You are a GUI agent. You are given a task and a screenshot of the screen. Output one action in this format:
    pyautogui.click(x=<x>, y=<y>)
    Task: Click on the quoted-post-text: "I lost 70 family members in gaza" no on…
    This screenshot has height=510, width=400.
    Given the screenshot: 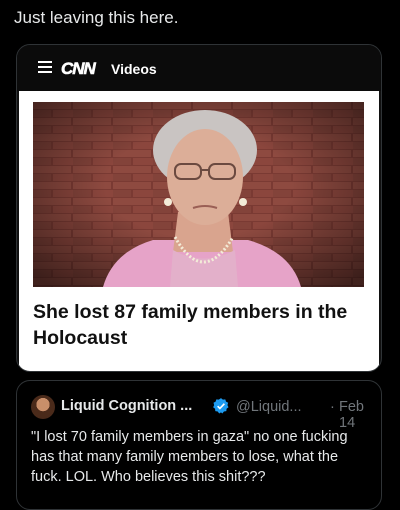 What is the action you would take?
    pyautogui.click(x=189, y=457)
    